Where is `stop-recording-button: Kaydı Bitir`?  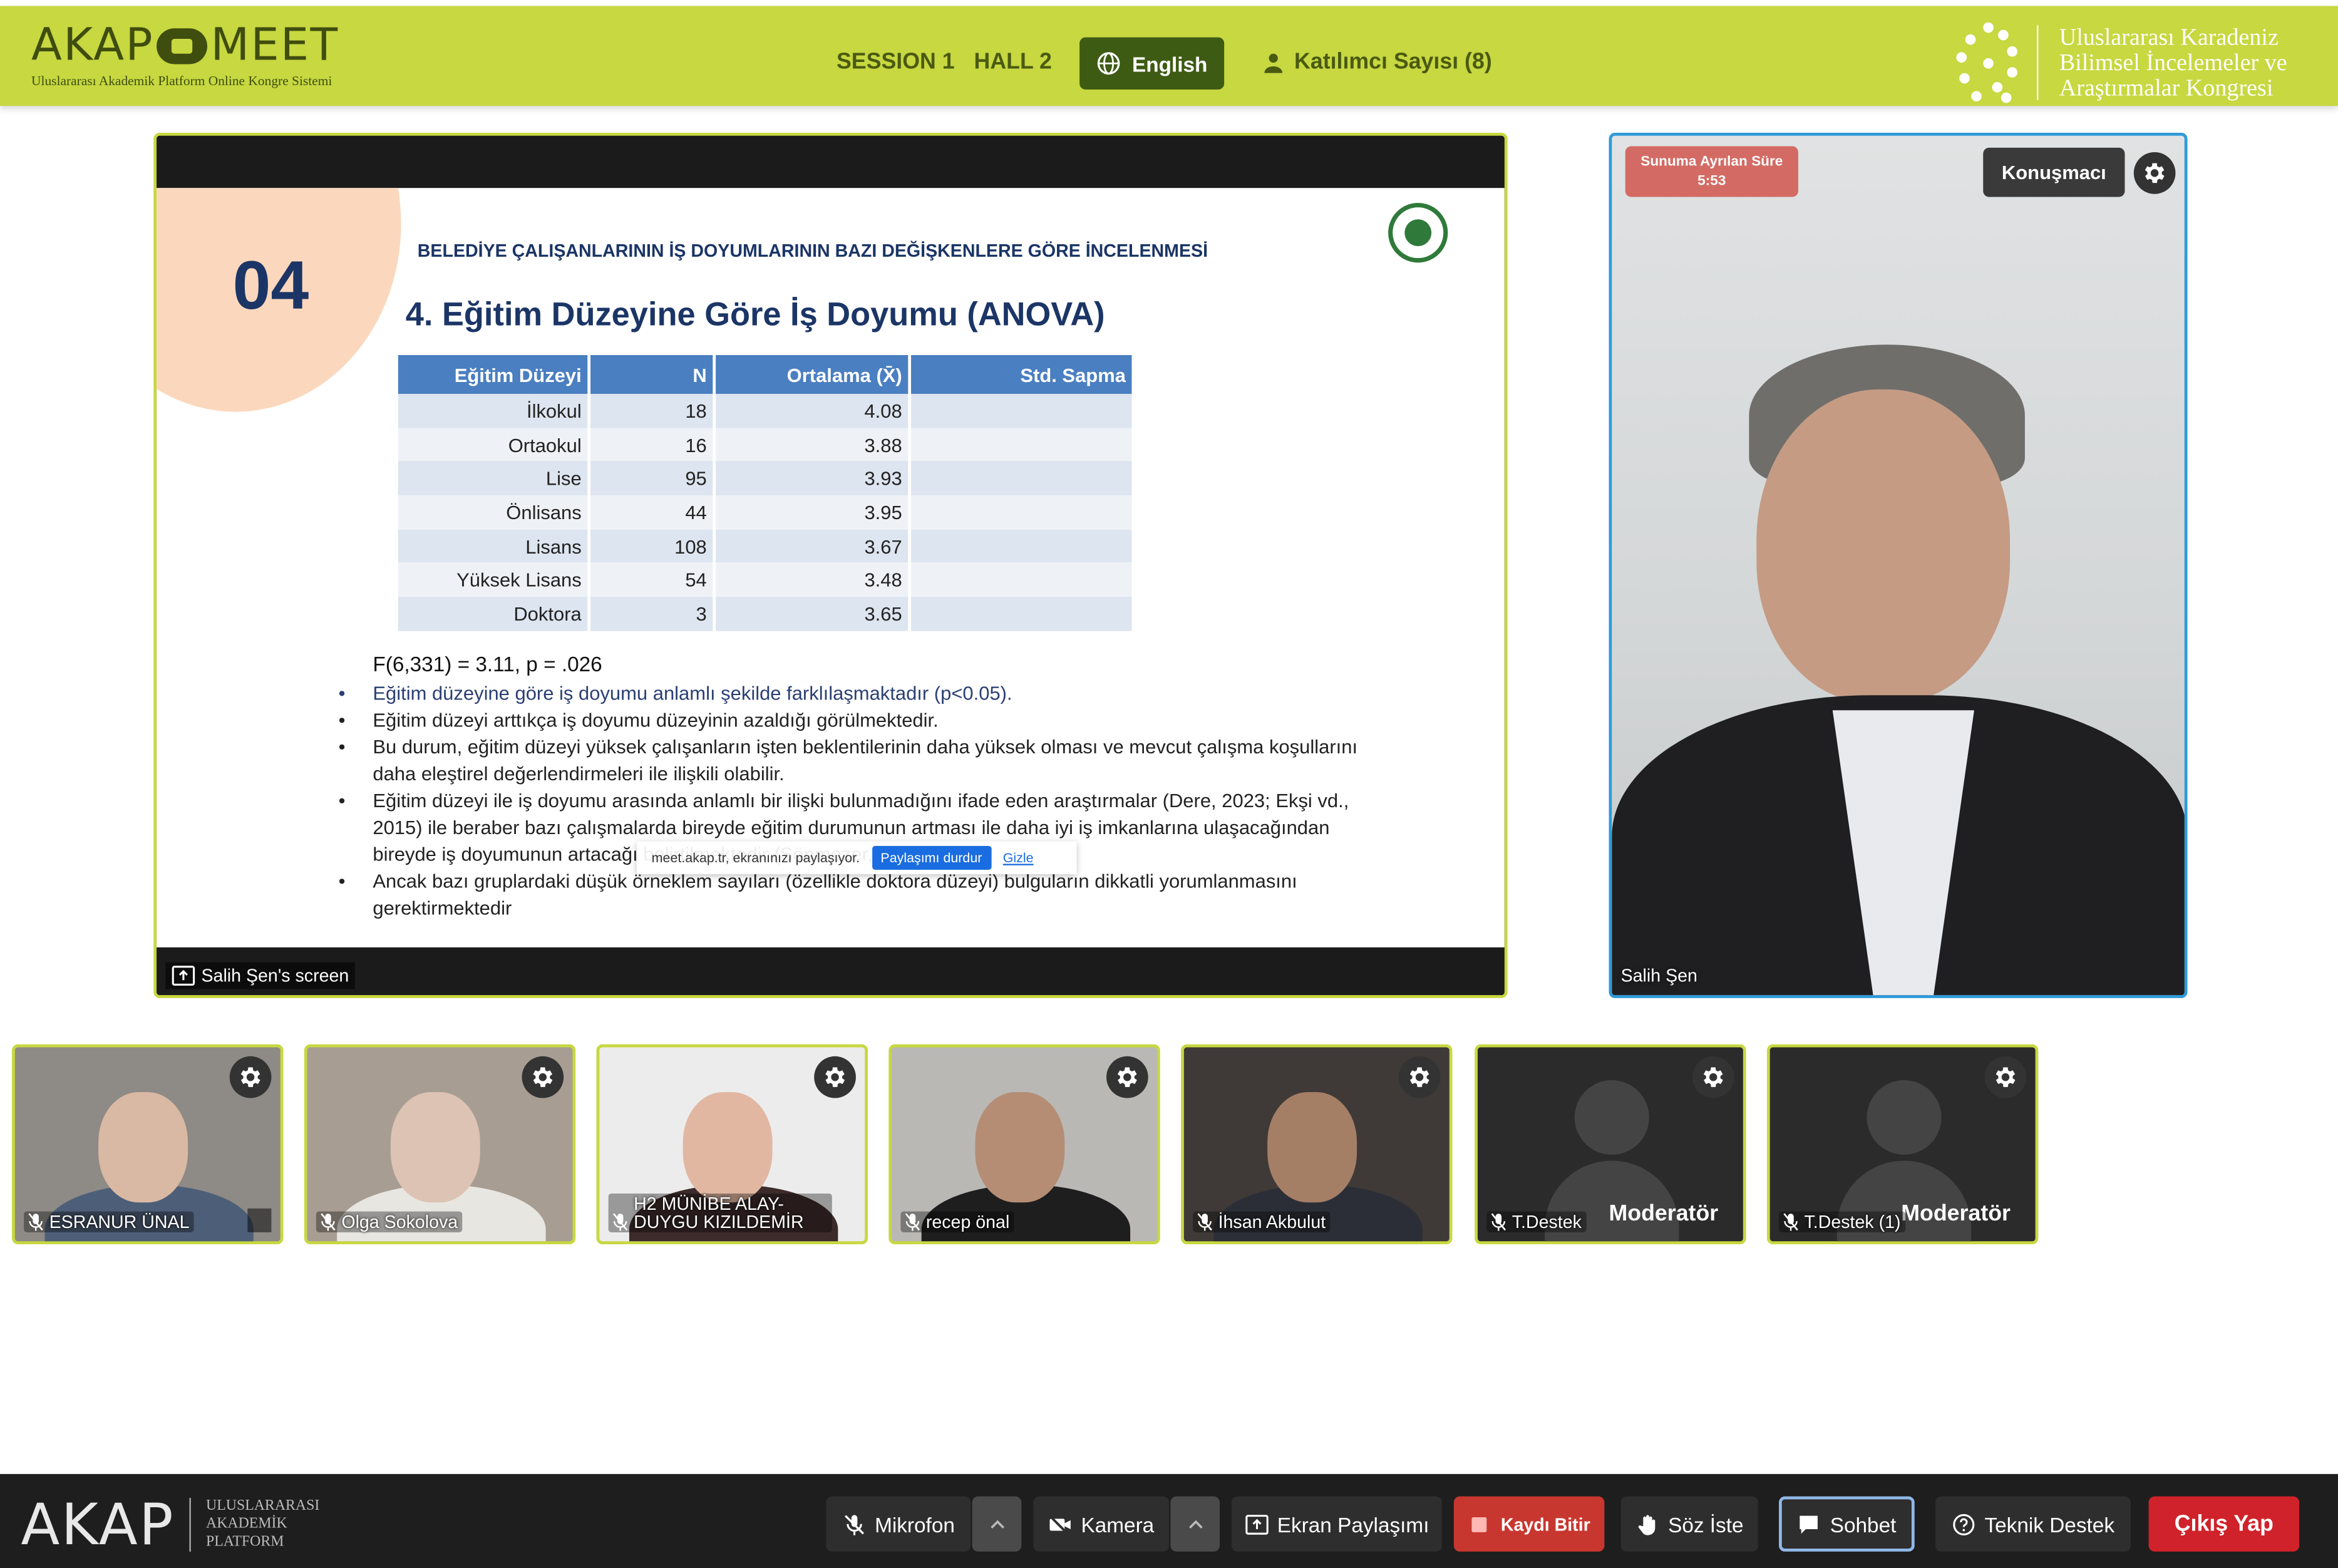
stop-recording-button: Kaydı Bitir is located at coordinates (1529, 1524).